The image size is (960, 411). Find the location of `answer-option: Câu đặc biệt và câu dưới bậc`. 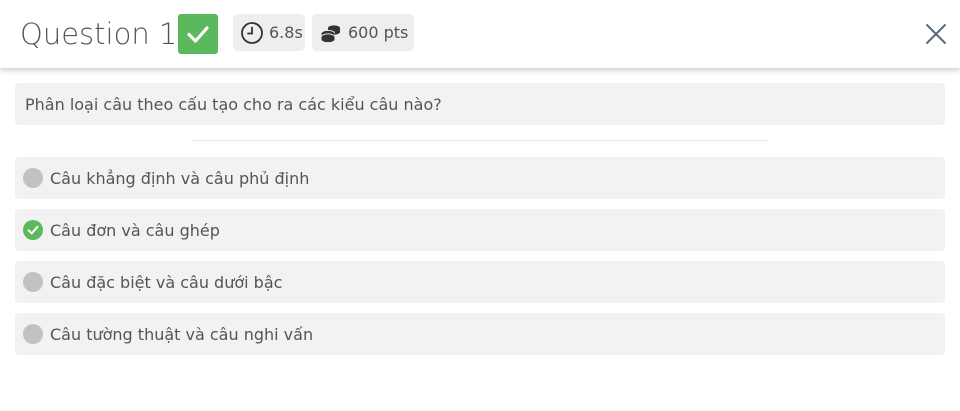

answer-option: Câu đặc biệt và câu dưới bậc is located at coordinates (480, 282).